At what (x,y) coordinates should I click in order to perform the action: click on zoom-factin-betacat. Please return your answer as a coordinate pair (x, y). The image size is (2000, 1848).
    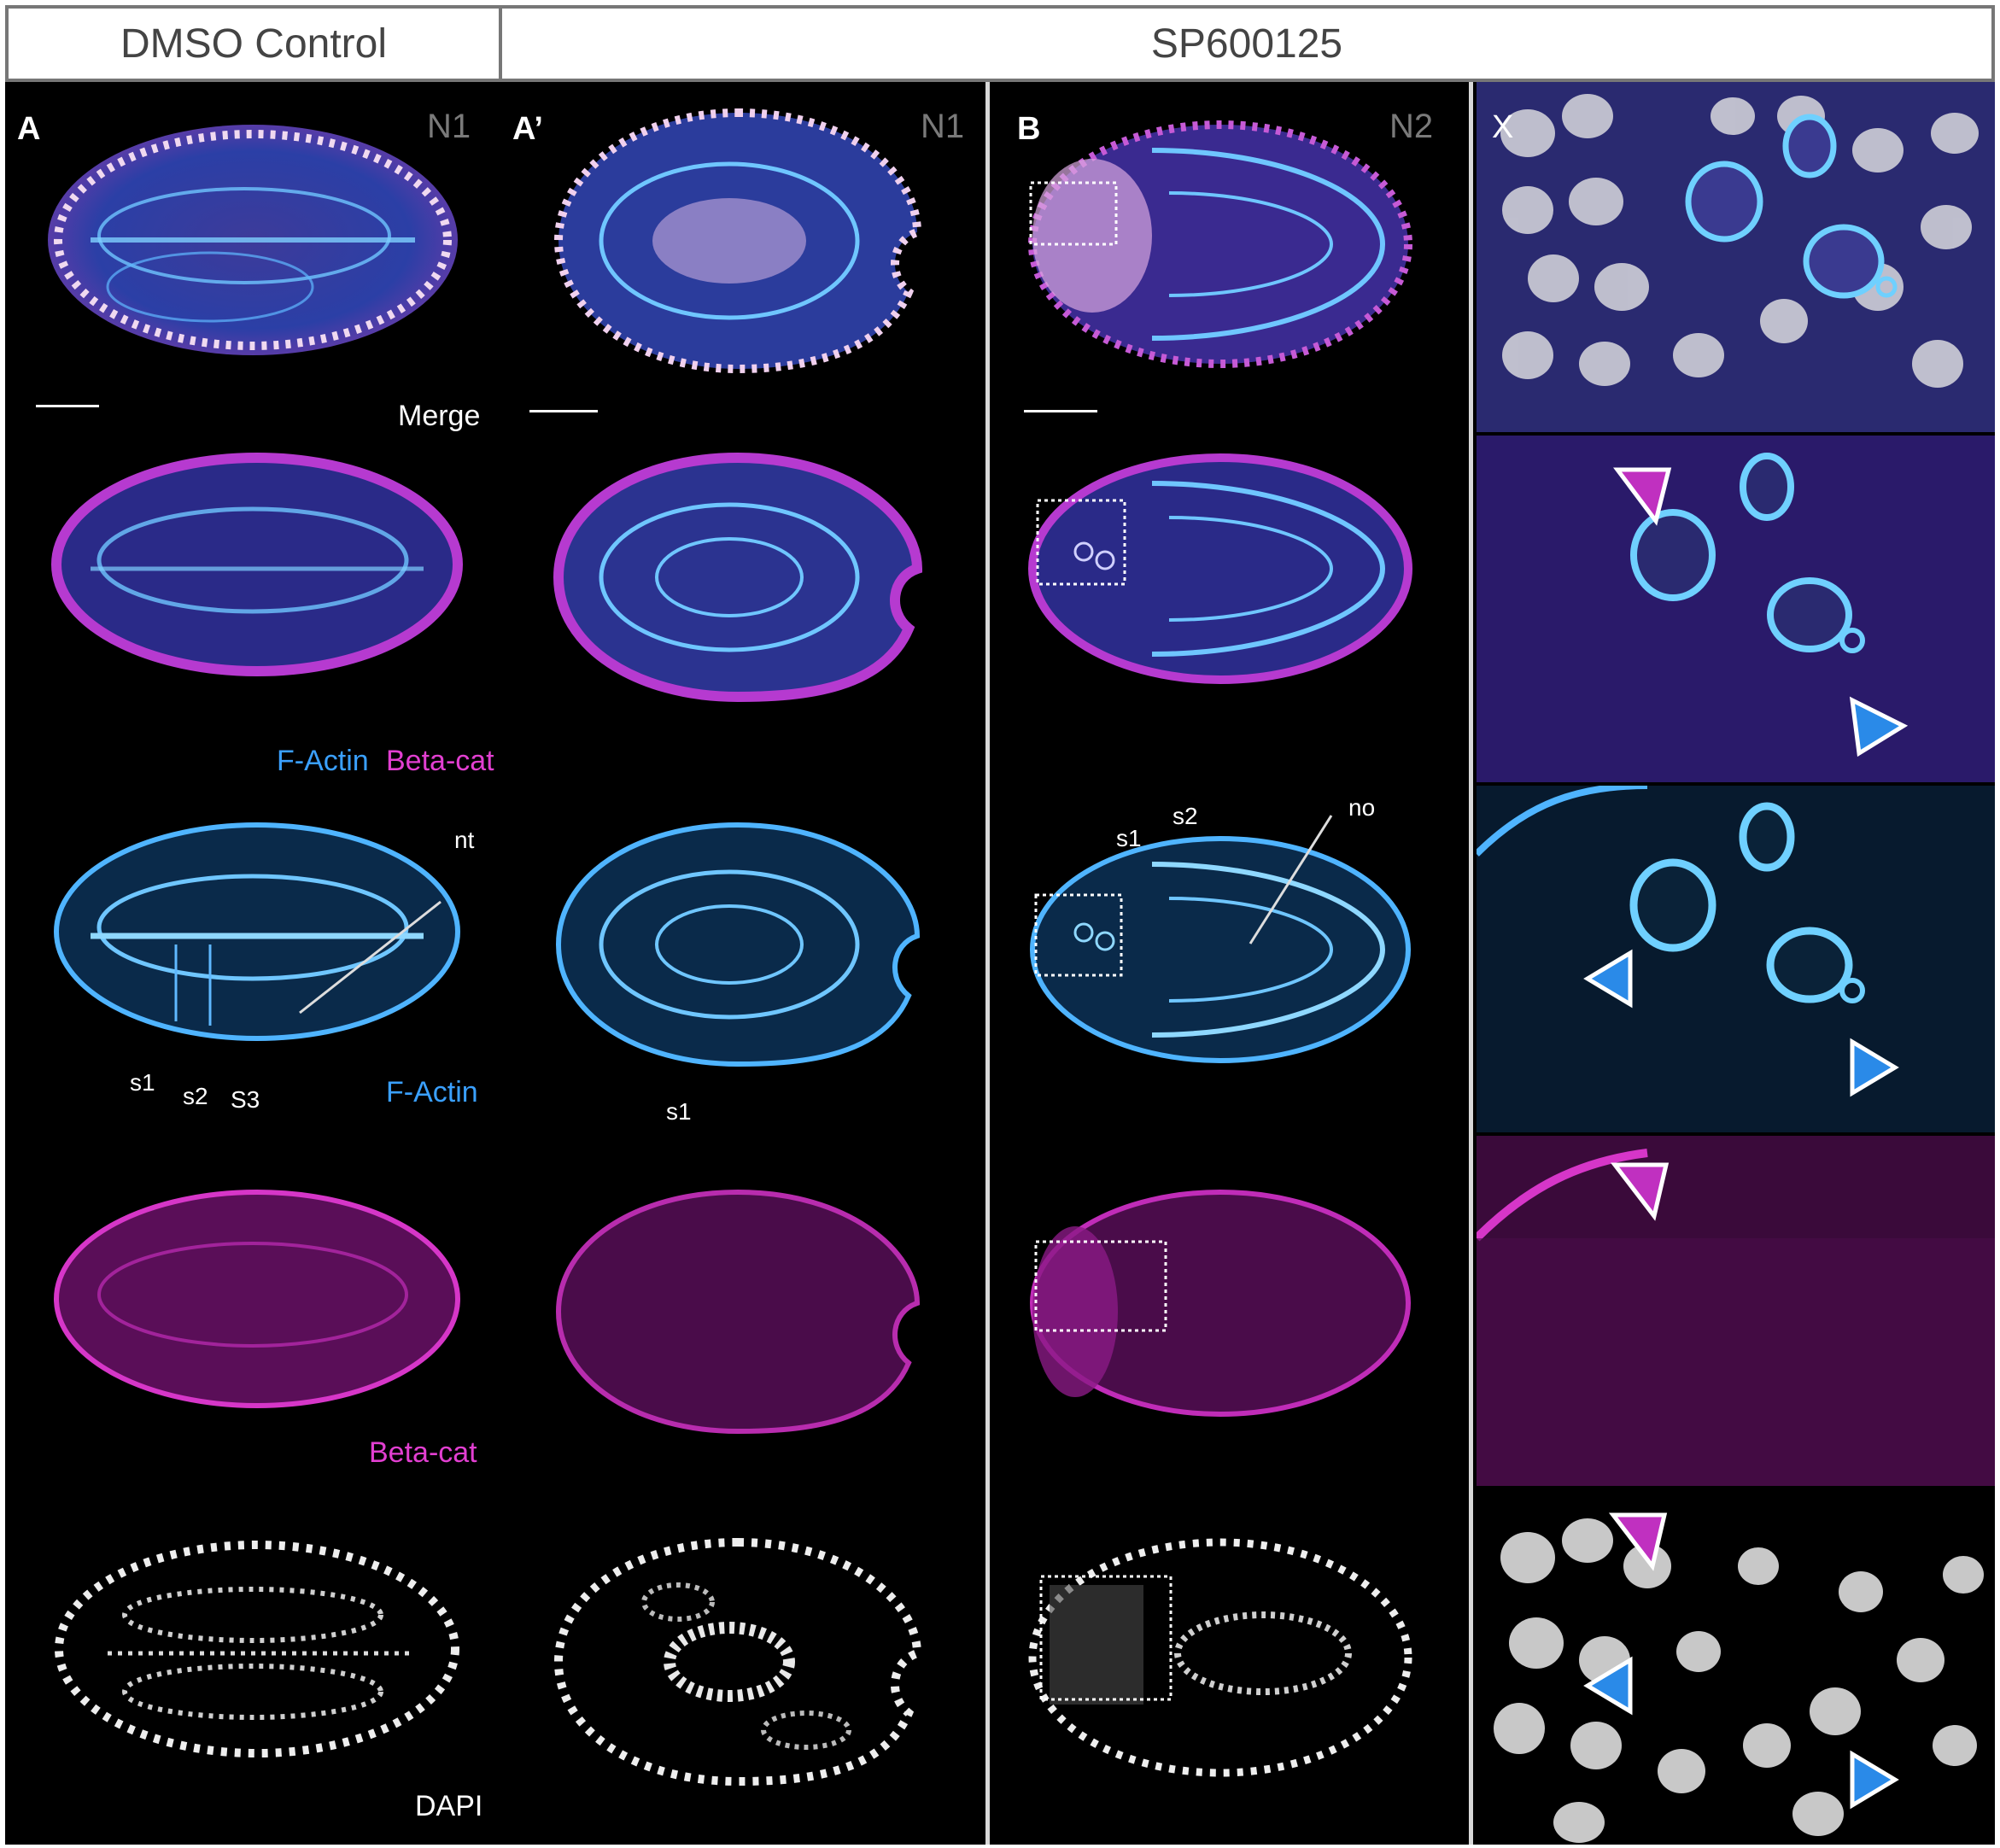
    Looking at the image, I should click on (1736, 609).